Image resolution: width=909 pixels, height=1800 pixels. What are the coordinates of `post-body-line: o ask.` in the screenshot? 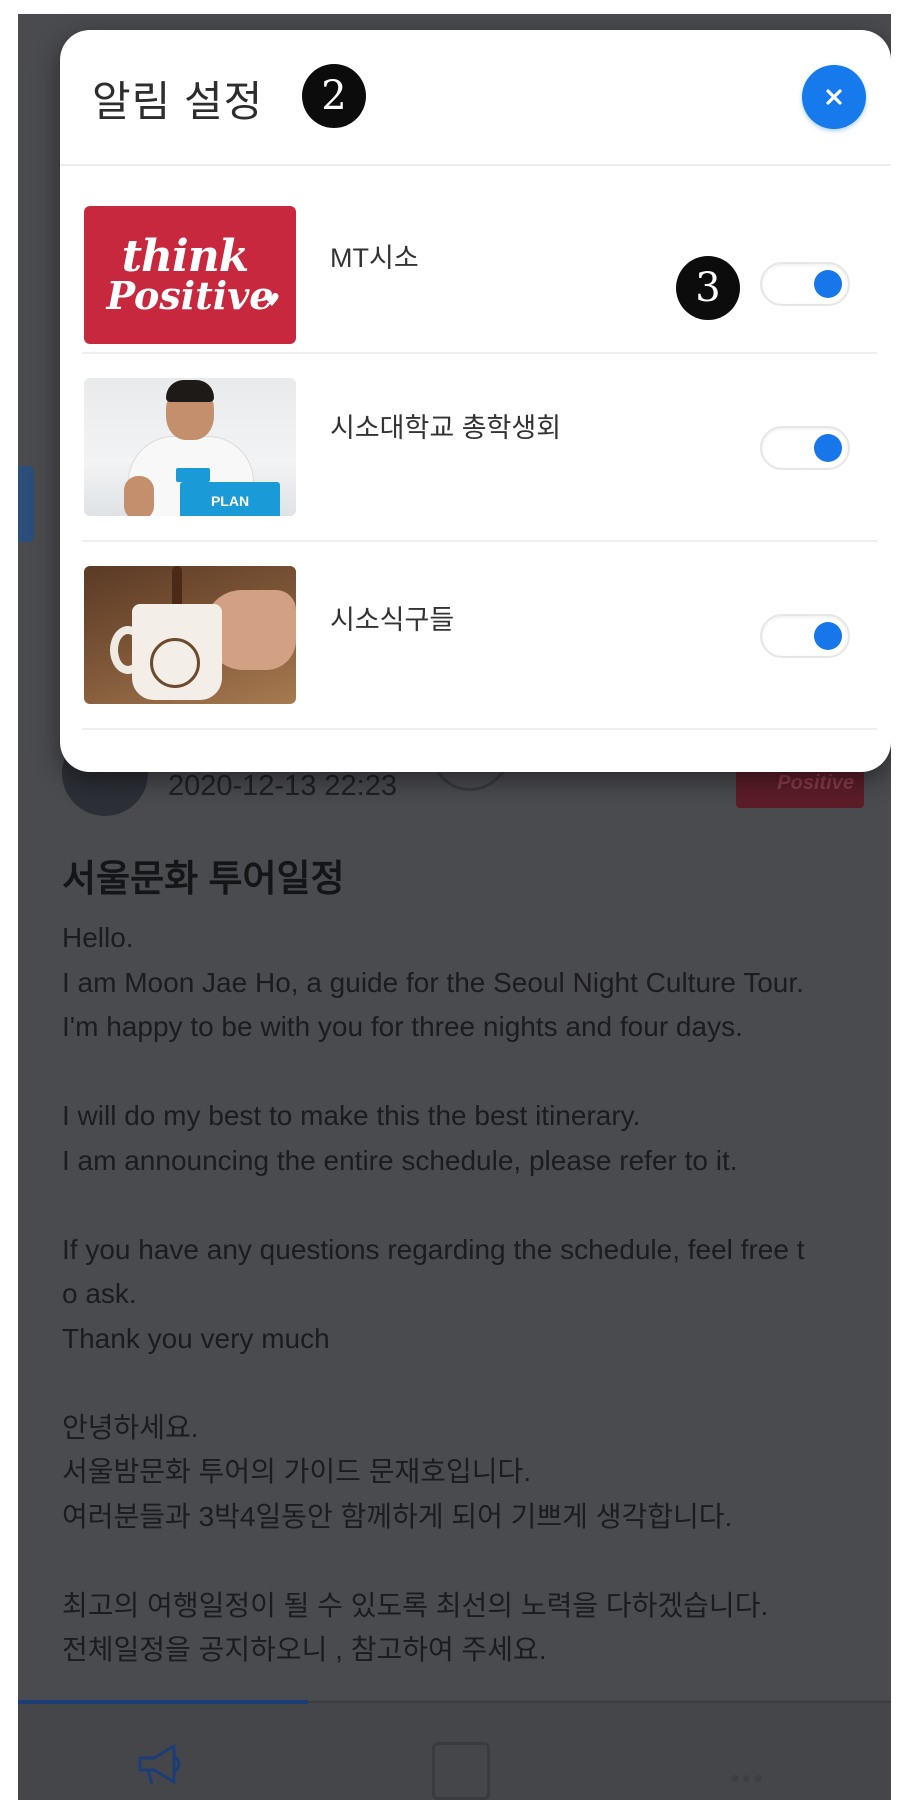 It's located at (99, 1293).